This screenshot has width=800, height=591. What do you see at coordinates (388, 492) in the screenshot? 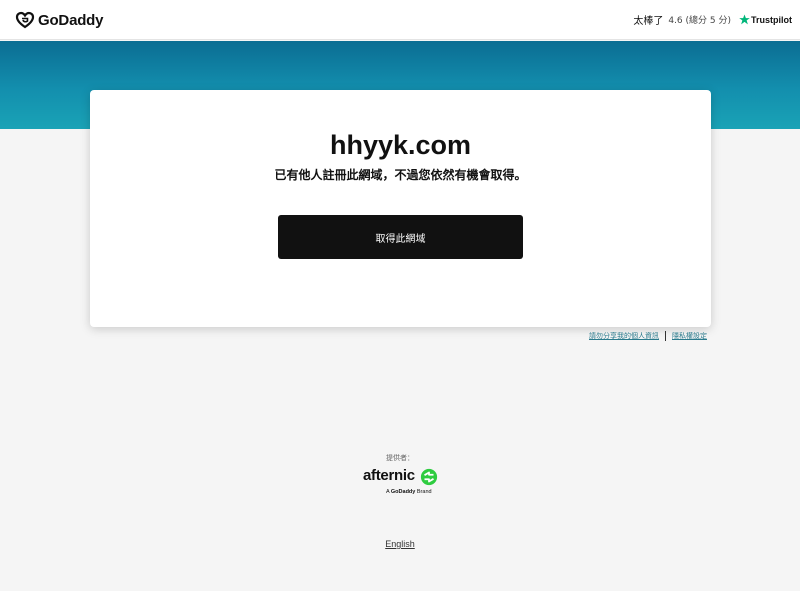
I see `tagline-prefix: A` at bounding box center [388, 492].